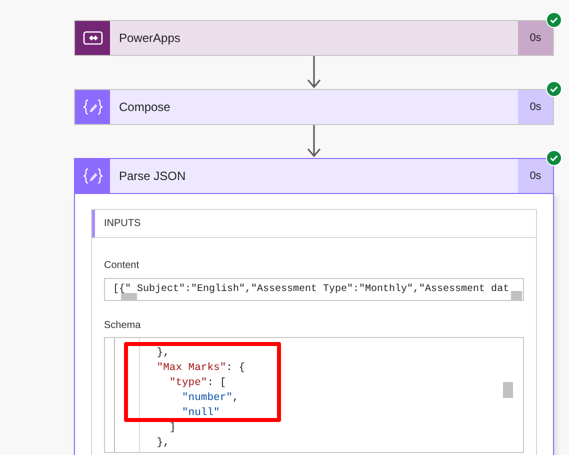  What do you see at coordinates (201, 368) in the screenshot?
I see `code-line: "Max Marks": {` at bounding box center [201, 368].